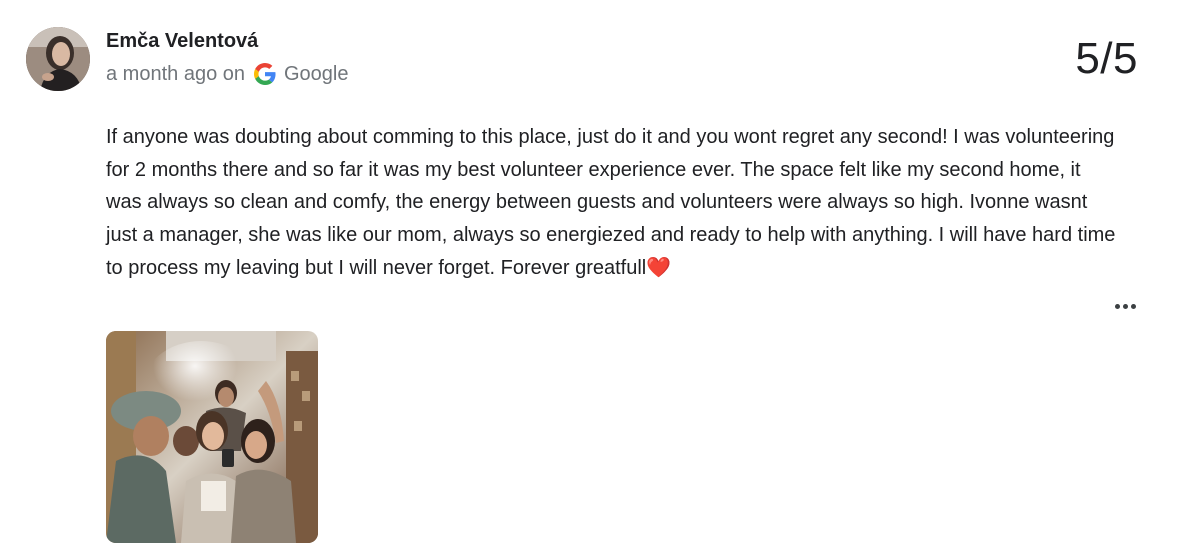 This screenshot has width=1200, height=558. I want to click on heart-emoji: ❤️, so click(659, 267).